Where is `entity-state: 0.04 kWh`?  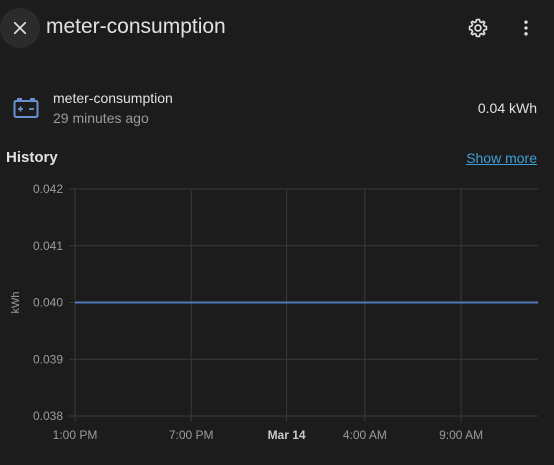
entity-state: 0.04 kWh is located at coordinates (507, 108).